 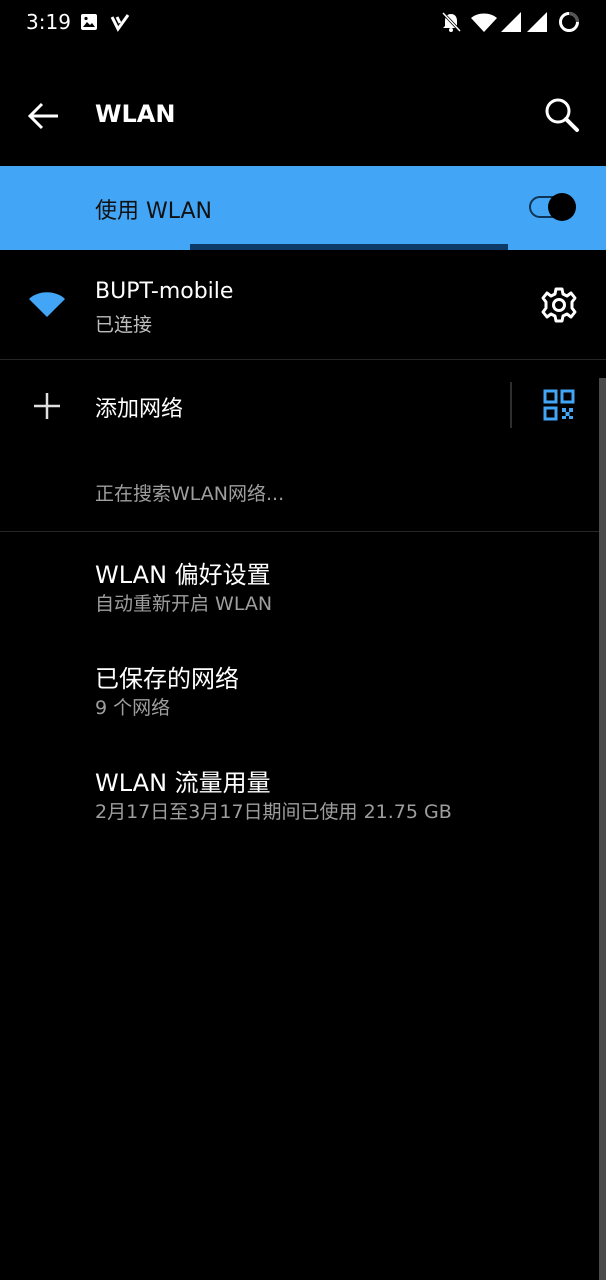 I want to click on search-icon, so click(x=562, y=115).